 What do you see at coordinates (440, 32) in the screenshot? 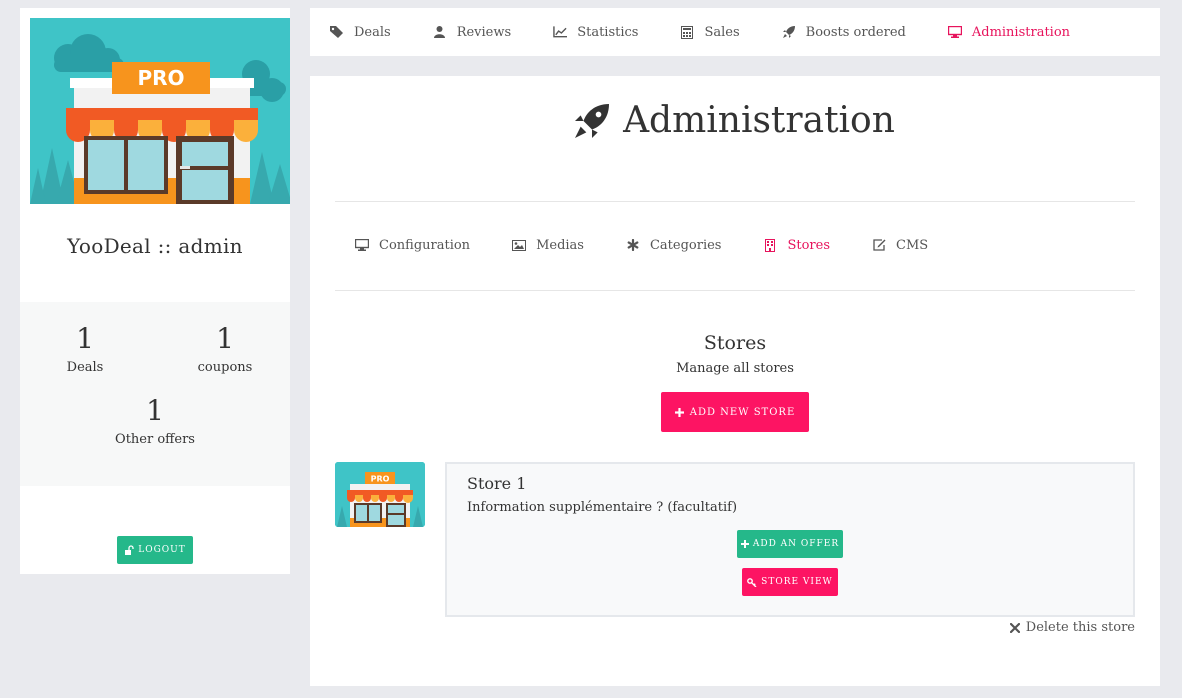
I see `user-icon` at bounding box center [440, 32].